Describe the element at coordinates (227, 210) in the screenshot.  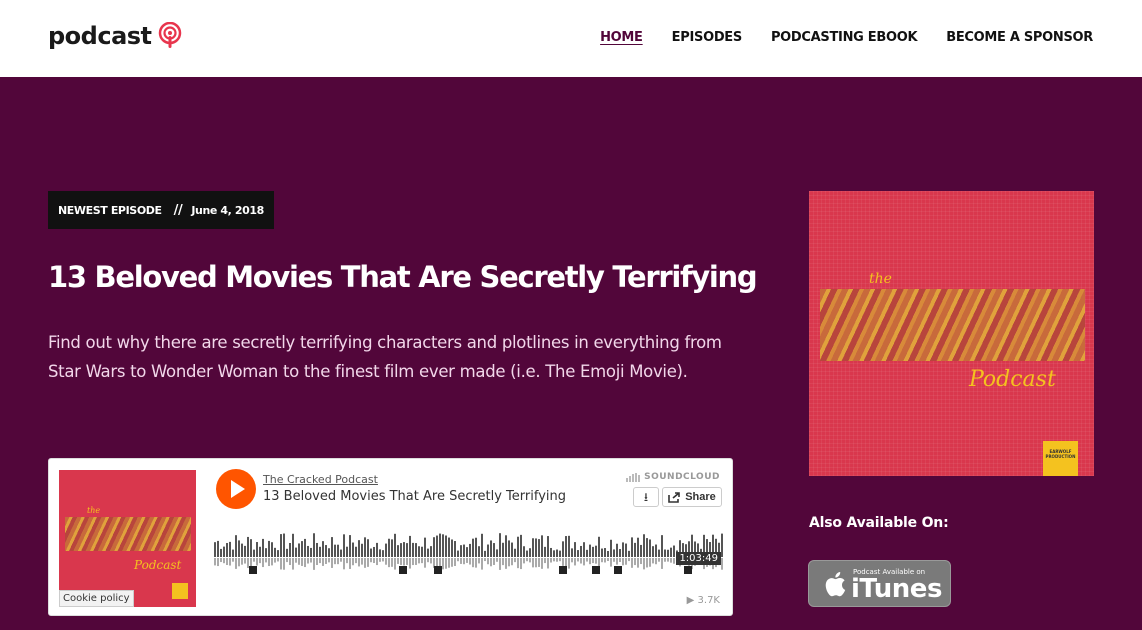
I see `episode-date: June 4, 2018` at that location.